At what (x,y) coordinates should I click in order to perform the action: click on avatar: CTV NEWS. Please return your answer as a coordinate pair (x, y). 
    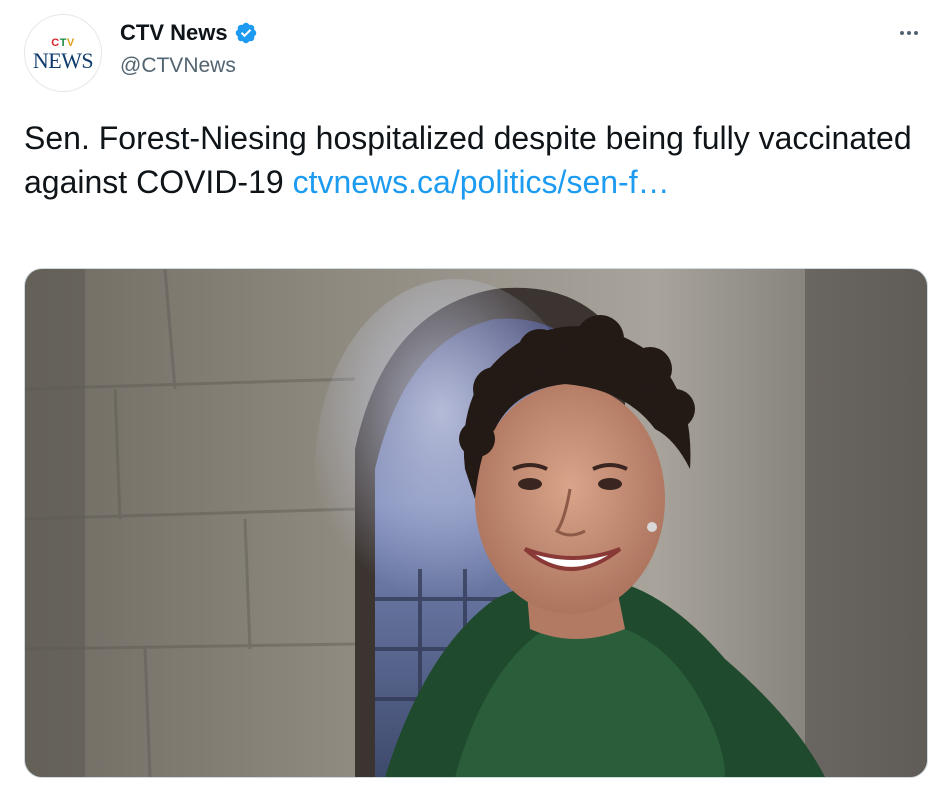
    Looking at the image, I should click on (63, 53).